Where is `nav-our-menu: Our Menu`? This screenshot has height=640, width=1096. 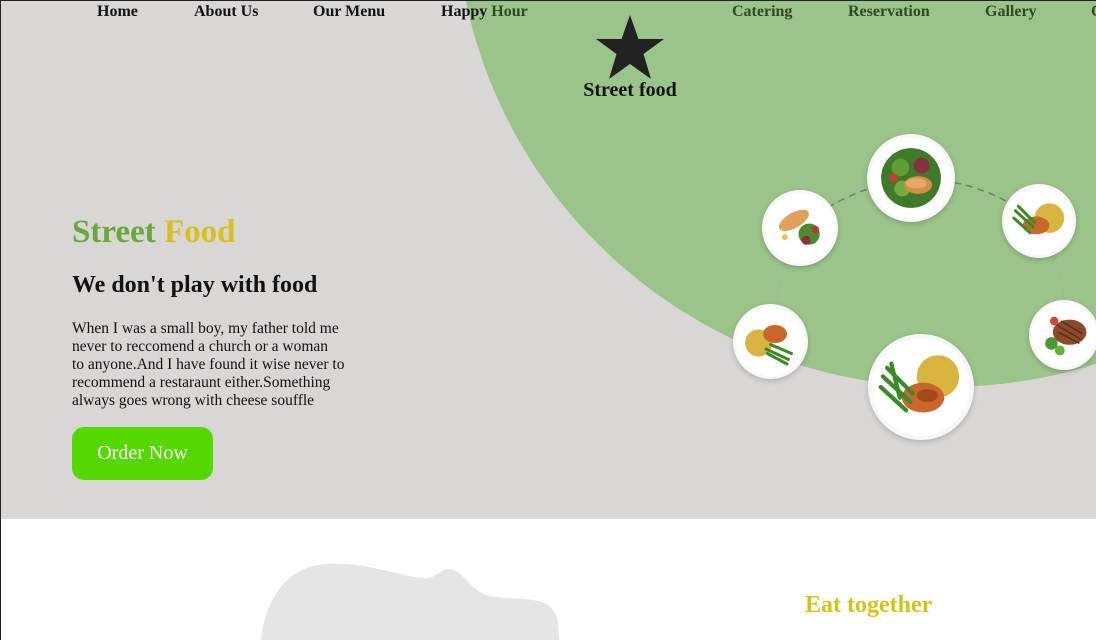 nav-our-menu: Our Menu is located at coordinates (349, 12).